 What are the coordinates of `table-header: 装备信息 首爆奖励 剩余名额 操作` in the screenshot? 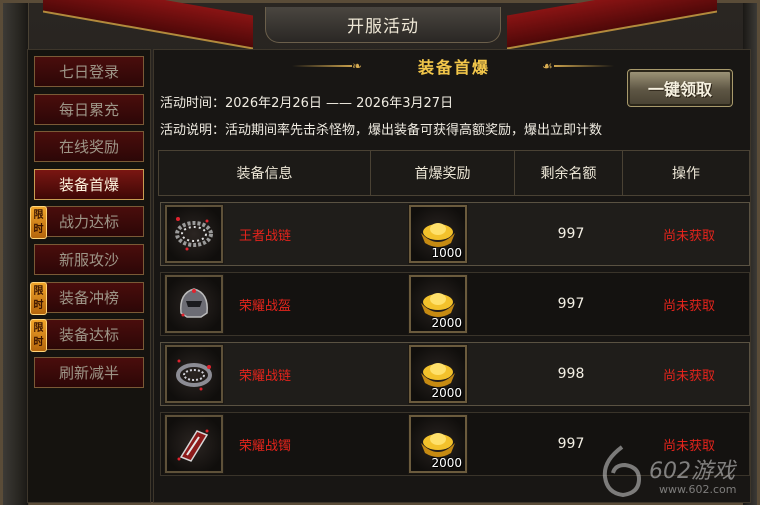 It's located at (454, 173).